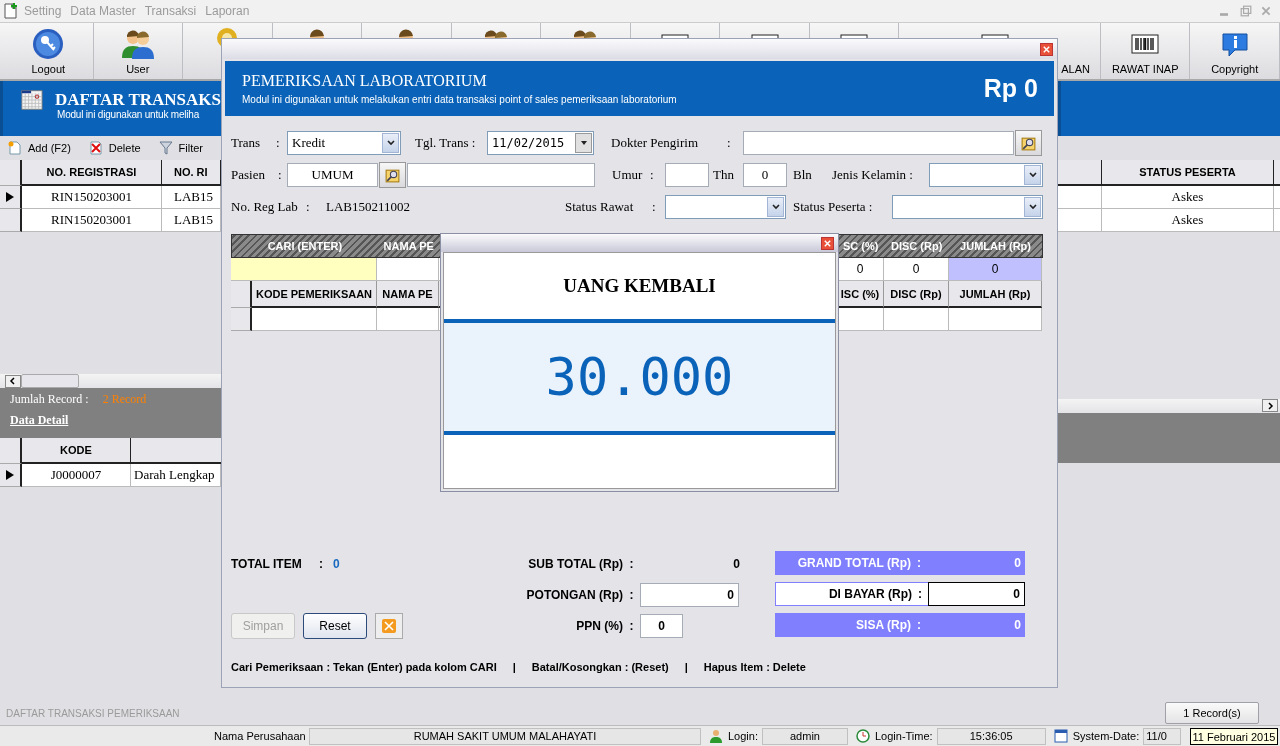 The image size is (1280, 746). I want to click on toolbar-action: Delete, so click(114, 148).